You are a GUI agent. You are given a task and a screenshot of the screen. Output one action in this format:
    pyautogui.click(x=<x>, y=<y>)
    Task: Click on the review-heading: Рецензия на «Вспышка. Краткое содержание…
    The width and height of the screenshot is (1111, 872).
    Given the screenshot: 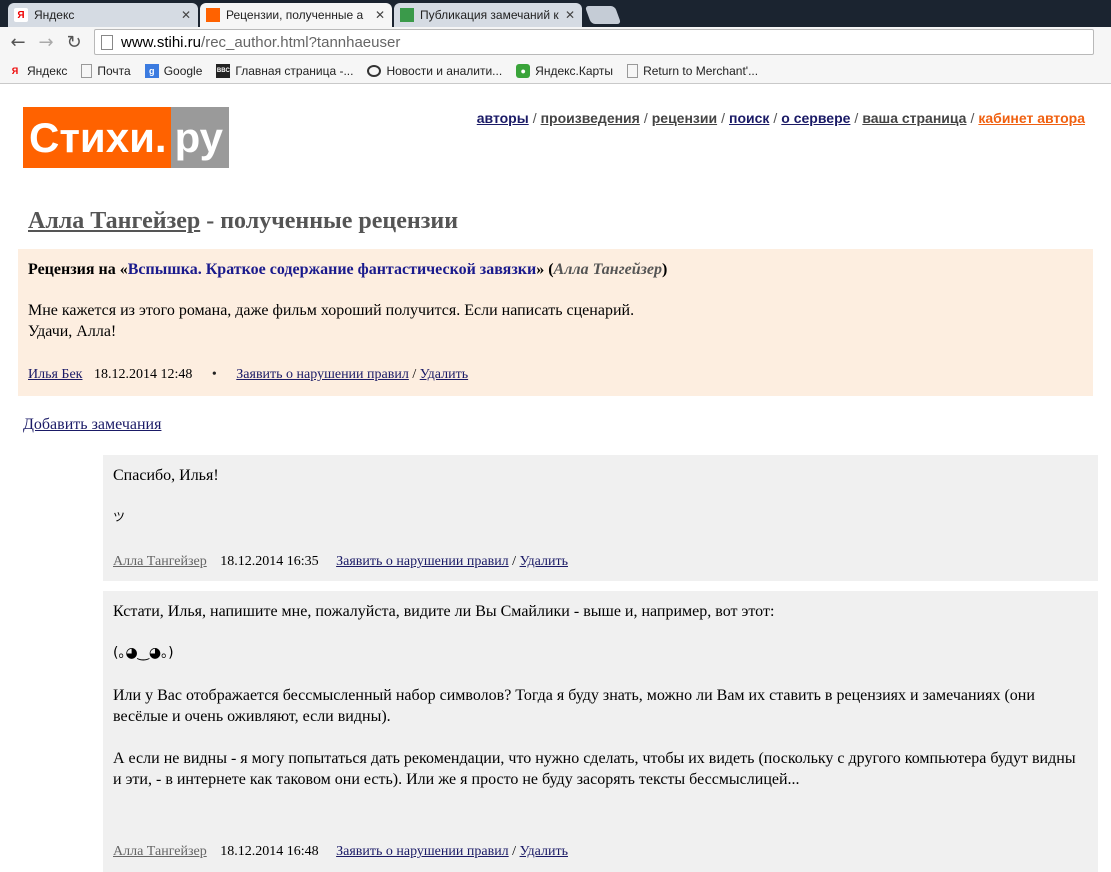 What is the action you would take?
    pyautogui.click(x=348, y=269)
    